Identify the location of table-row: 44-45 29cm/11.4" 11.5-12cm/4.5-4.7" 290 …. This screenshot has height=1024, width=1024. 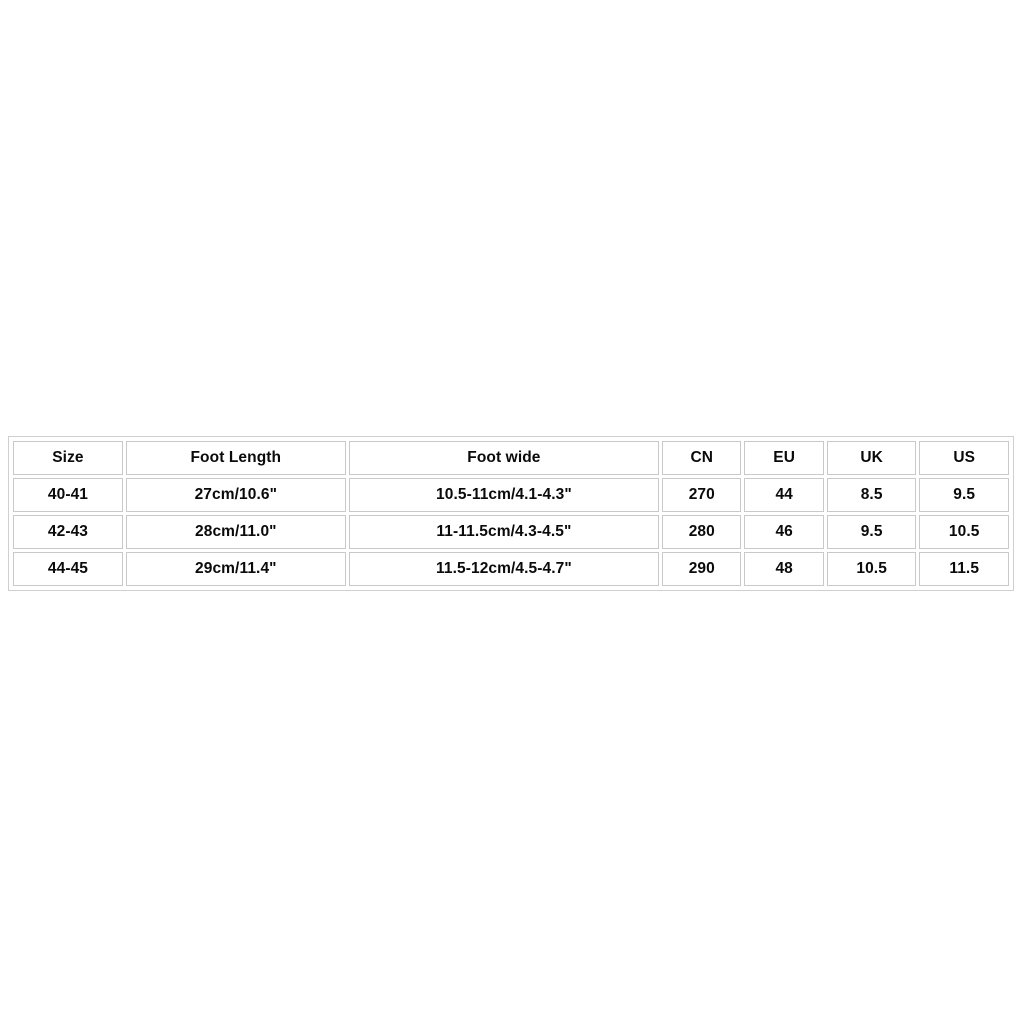
(511, 569).